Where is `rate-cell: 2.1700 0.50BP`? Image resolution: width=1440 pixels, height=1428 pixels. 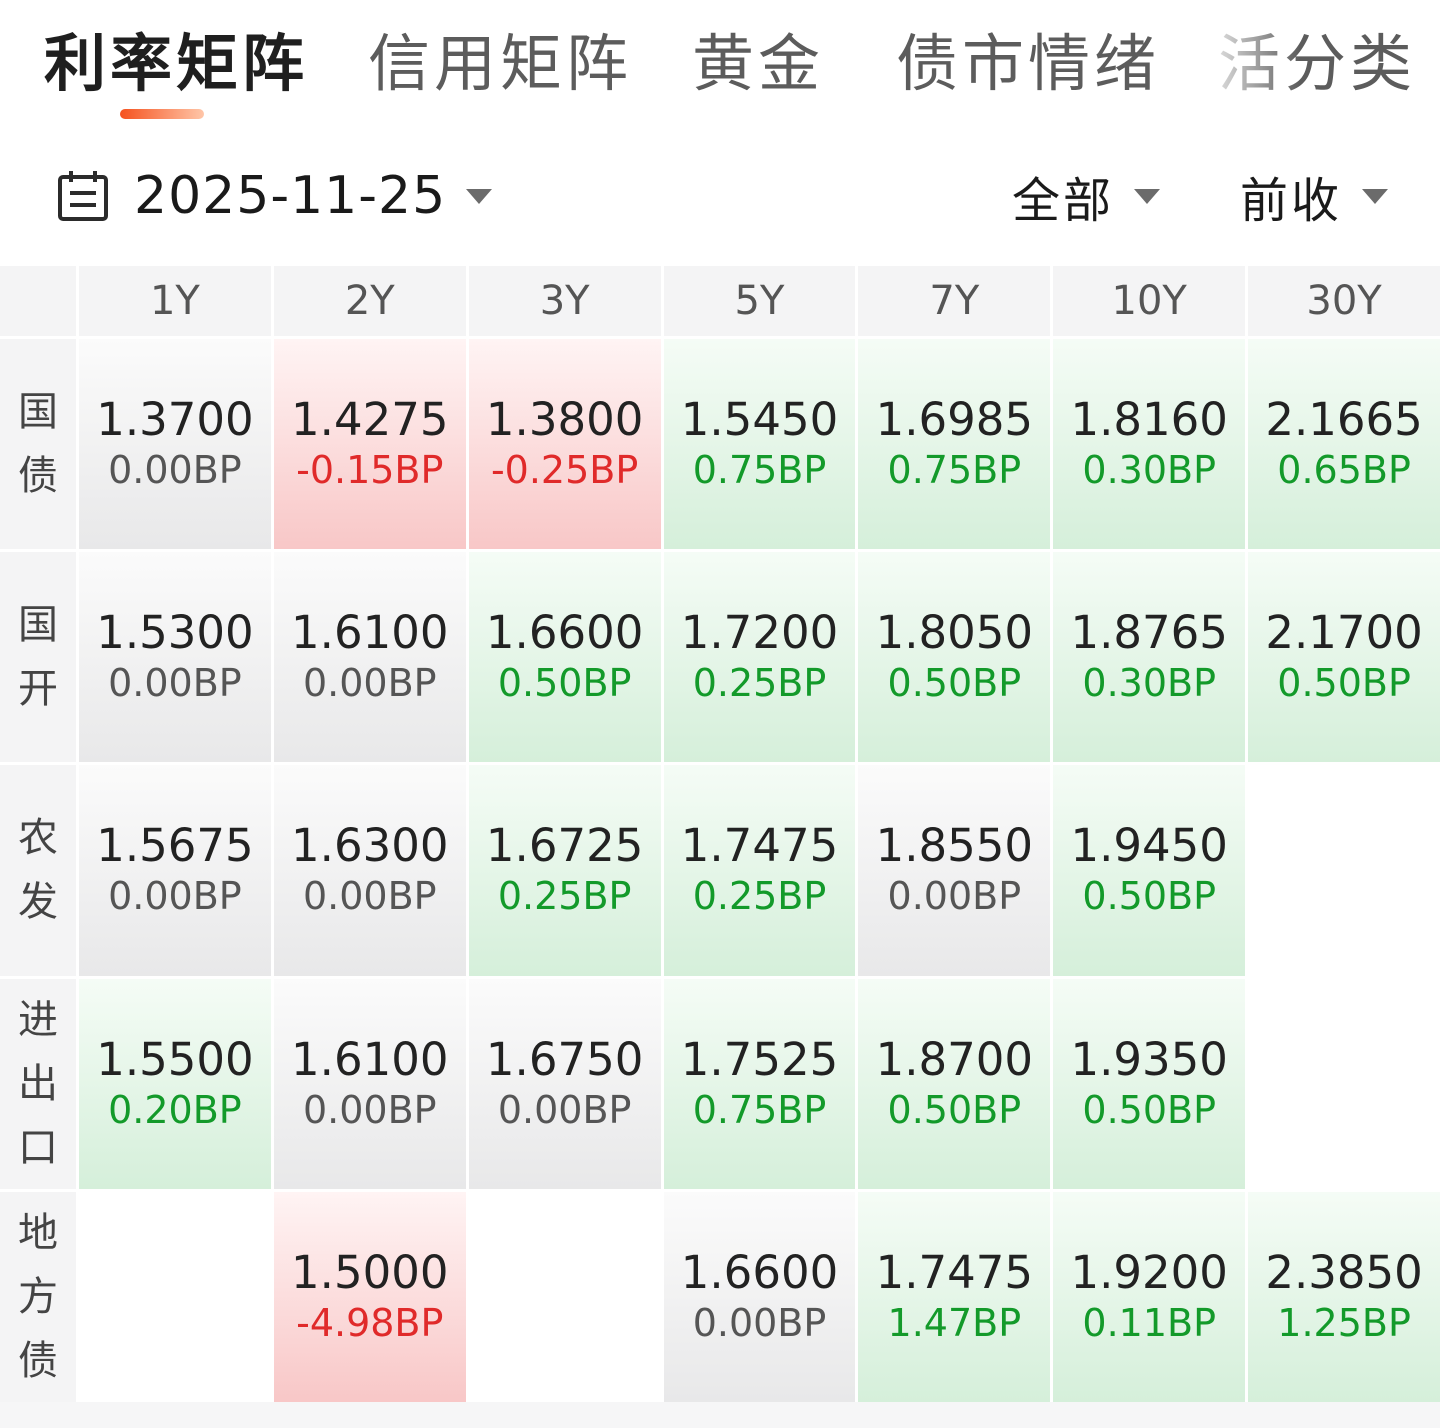 rate-cell: 2.1700 0.50BP is located at coordinates (1344, 657).